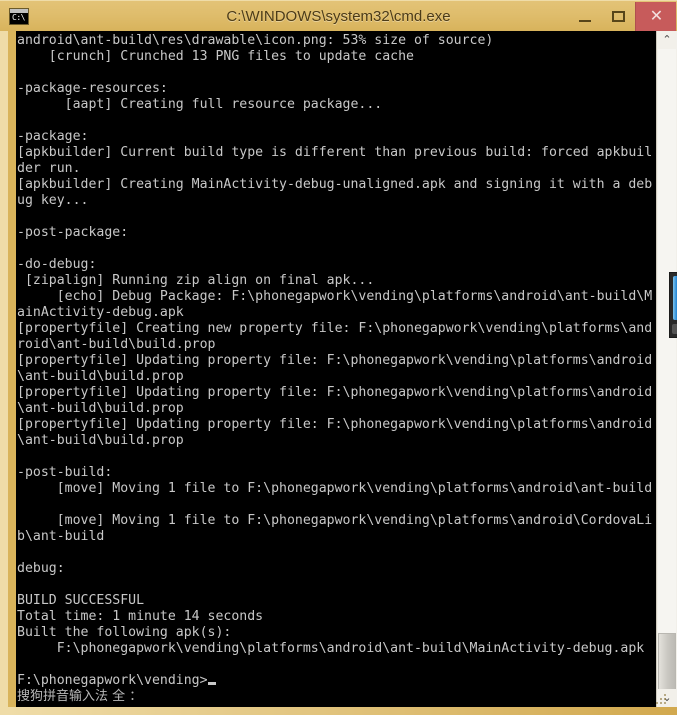 This screenshot has height=715, width=677. What do you see at coordinates (675, 298) in the screenshot?
I see `background-scrollbar-thumb` at bounding box center [675, 298].